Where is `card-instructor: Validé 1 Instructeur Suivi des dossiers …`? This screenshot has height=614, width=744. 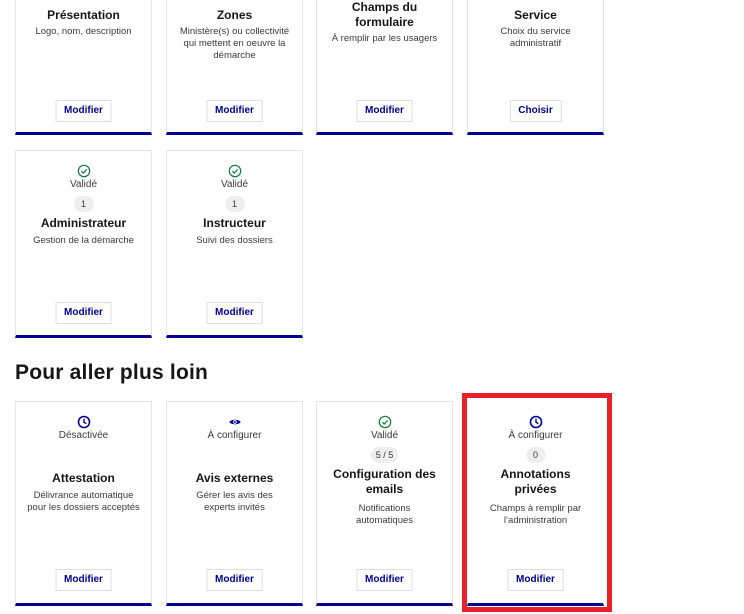
card-instructor: Validé 1 Instructeur Suivi des dossiers … is located at coordinates (234, 244).